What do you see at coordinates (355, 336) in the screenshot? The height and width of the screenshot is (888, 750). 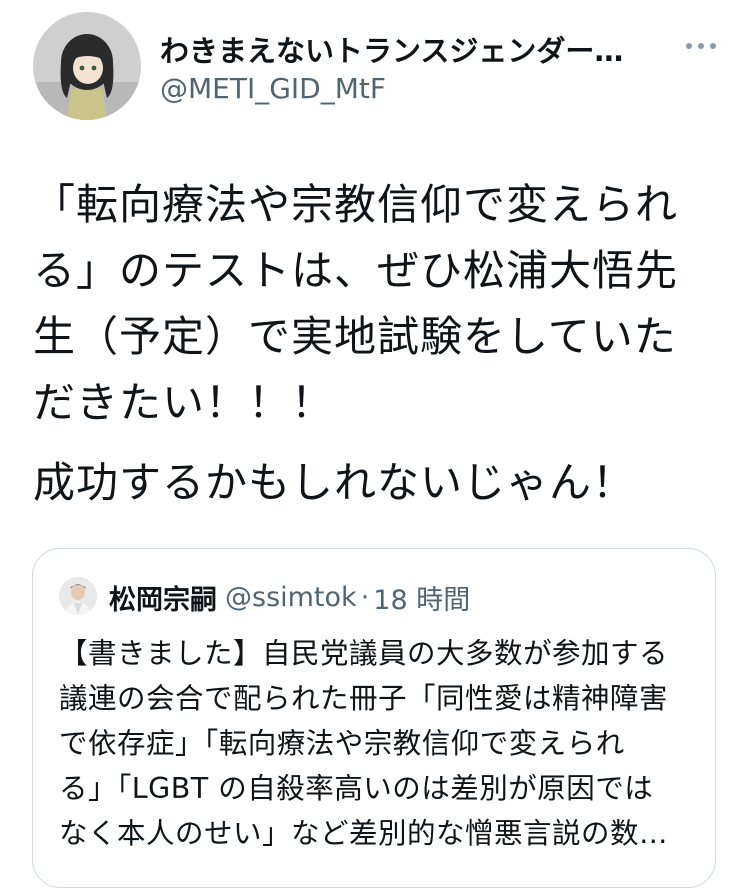 I see `tweet-line: 生（予定）で実地試験をしていた` at bounding box center [355, 336].